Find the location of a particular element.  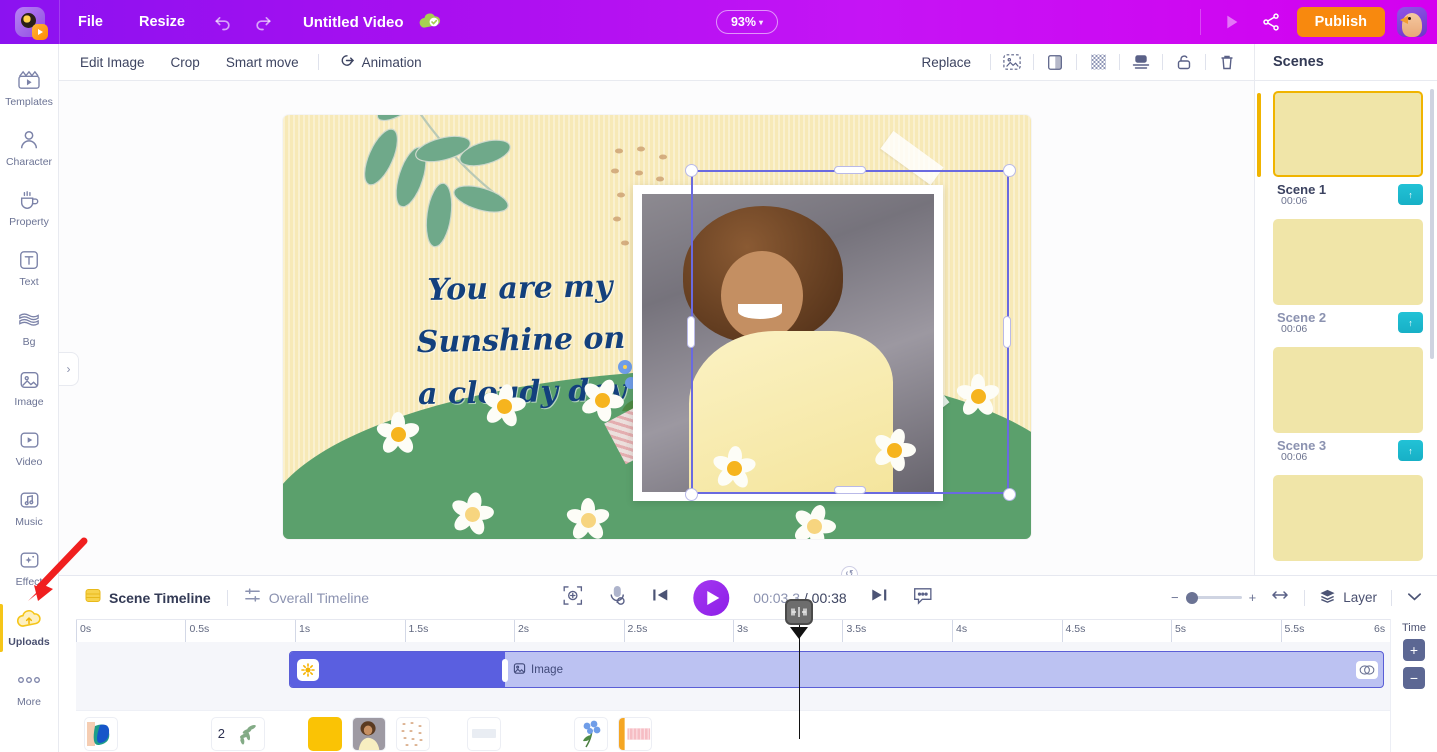

zoom-level-selector: 93% ▾ is located at coordinates (747, 22).